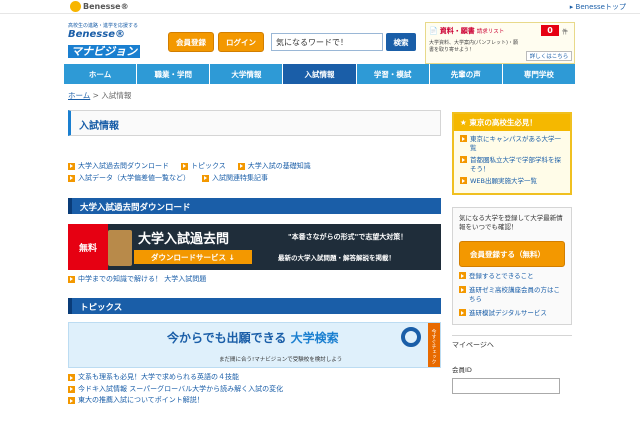  Describe the element at coordinates (327, 42) in the screenshot. I see `search-input: 気になるワードで！` at that location.